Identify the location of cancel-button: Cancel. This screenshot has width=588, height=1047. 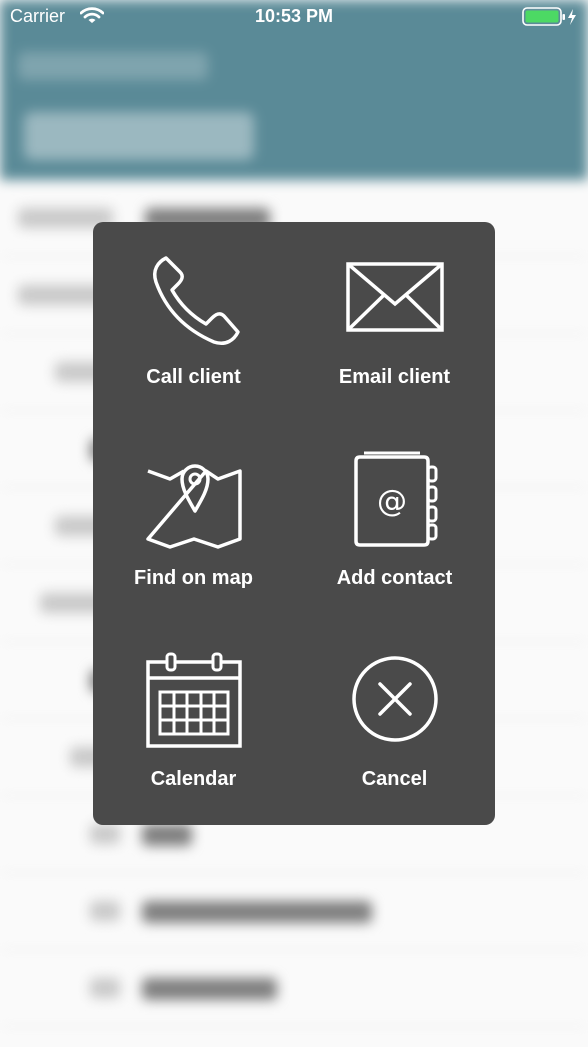
(394, 724).